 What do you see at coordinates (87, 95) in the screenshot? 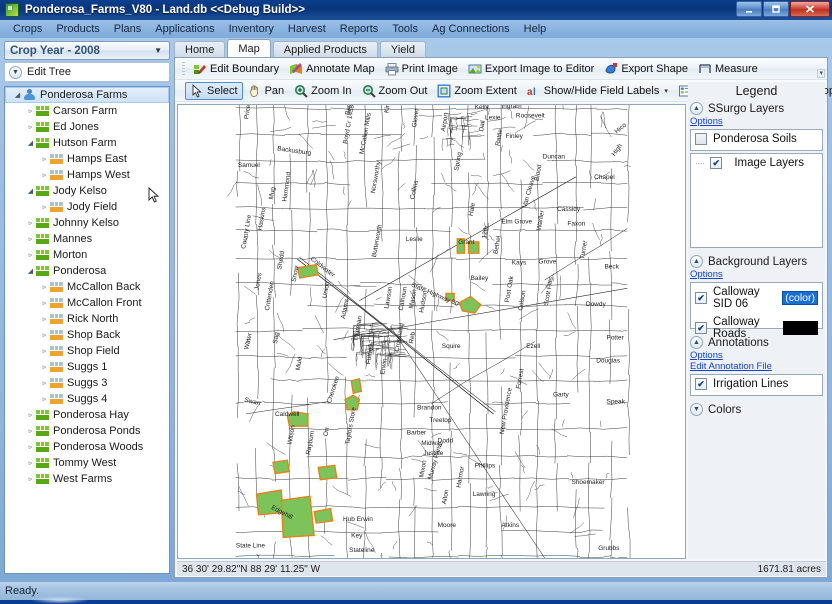
I see `tree-item-ponderosa-farms: ◢Ponderosa Farms` at bounding box center [87, 95].